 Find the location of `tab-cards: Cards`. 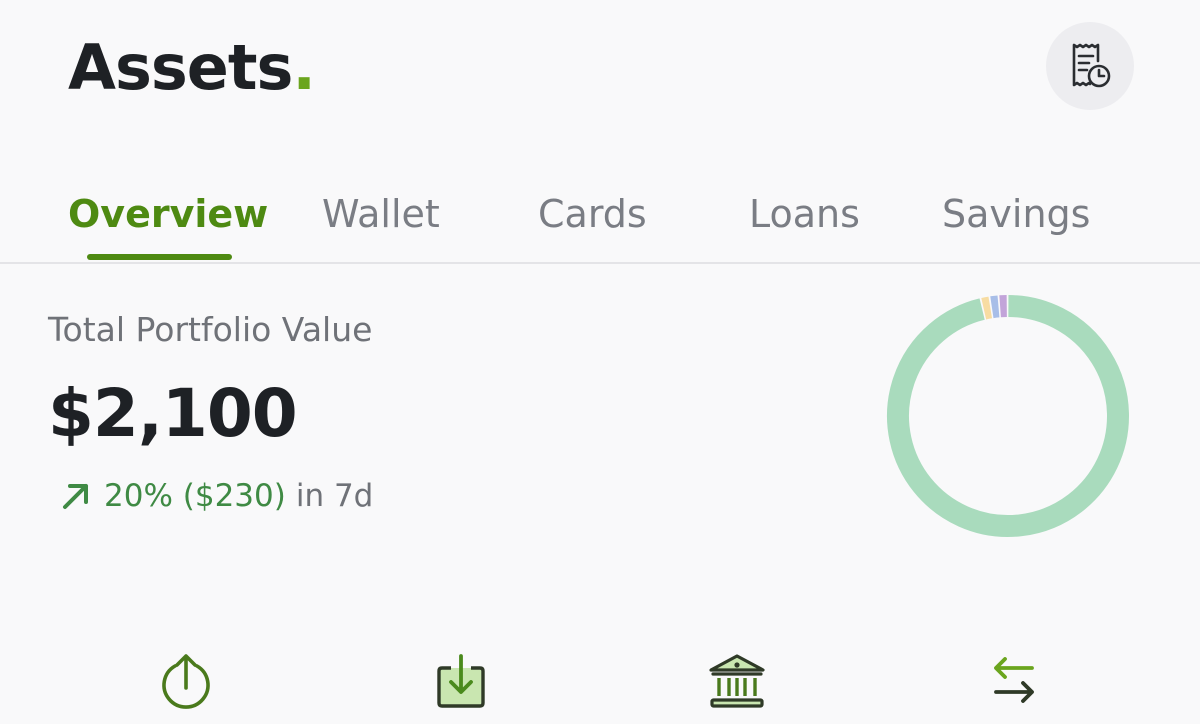

tab-cards: Cards is located at coordinates (592, 214).